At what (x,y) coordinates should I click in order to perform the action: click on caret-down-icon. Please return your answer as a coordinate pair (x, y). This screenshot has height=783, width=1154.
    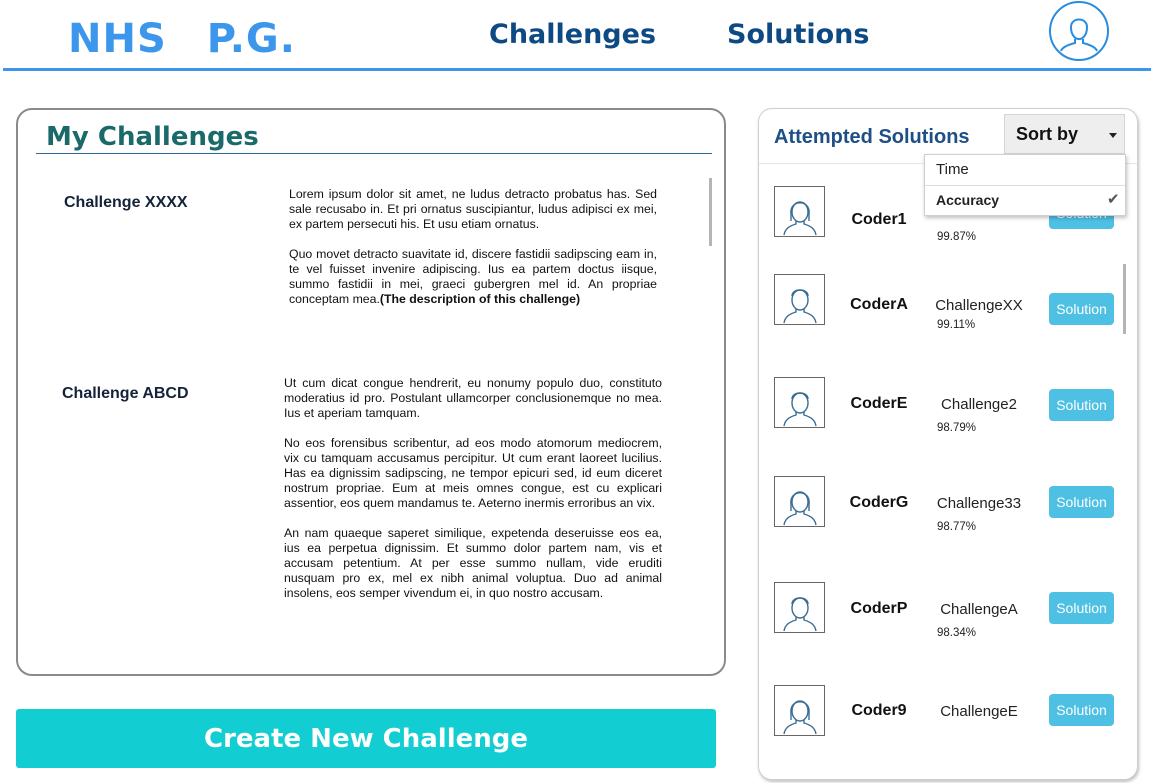
    Looking at the image, I should click on (1113, 135).